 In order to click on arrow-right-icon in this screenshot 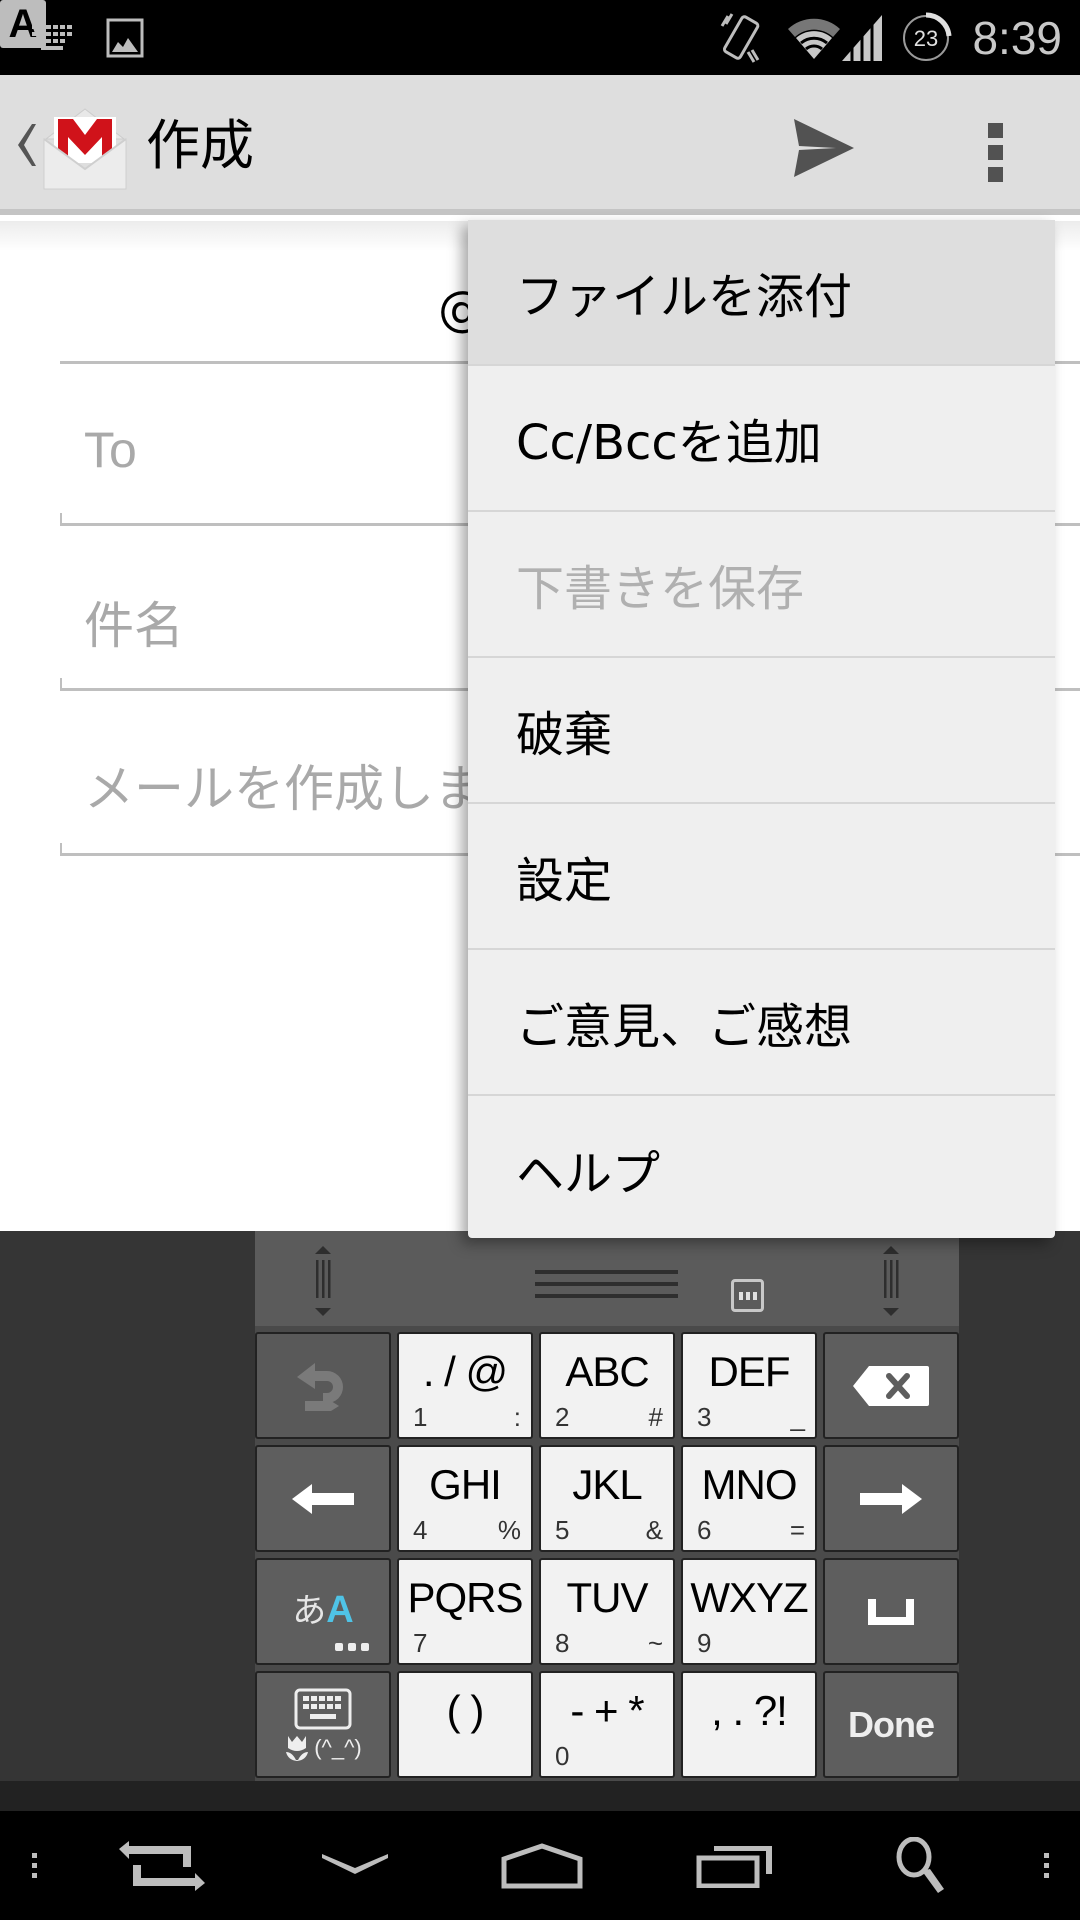, I will do `click(891, 1498)`.